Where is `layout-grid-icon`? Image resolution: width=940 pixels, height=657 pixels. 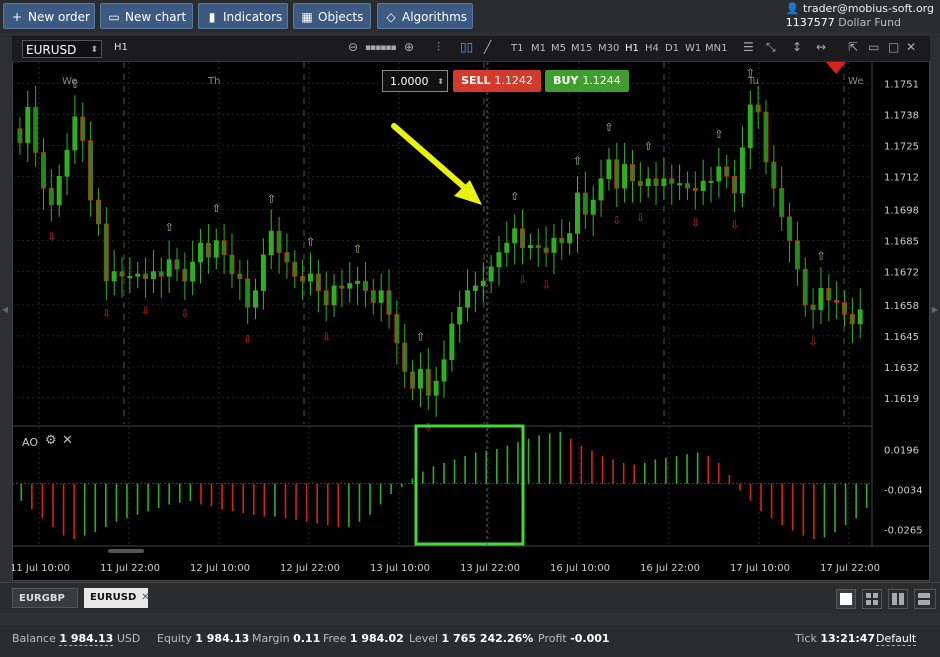 layout-grid-icon is located at coordinates (872, 599).